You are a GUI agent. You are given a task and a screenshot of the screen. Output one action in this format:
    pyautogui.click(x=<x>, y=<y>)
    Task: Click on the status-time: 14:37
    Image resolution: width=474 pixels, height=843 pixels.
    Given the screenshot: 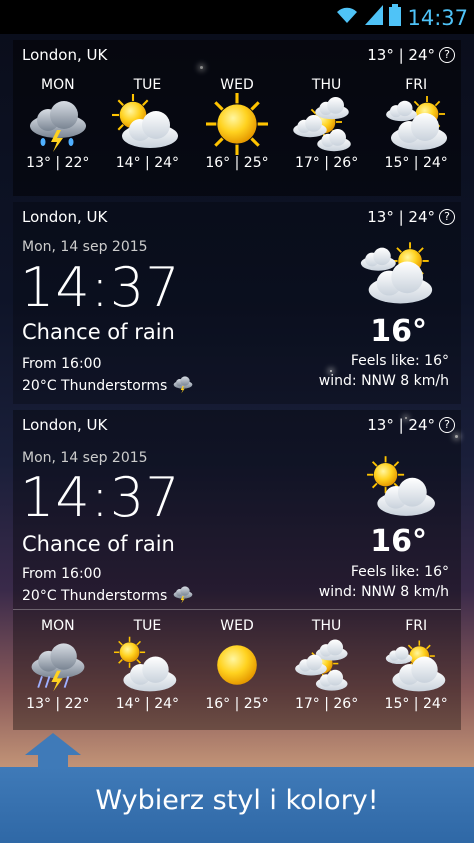 What is the action you would take?
    pyautogui.click(x=437, y=17)
    